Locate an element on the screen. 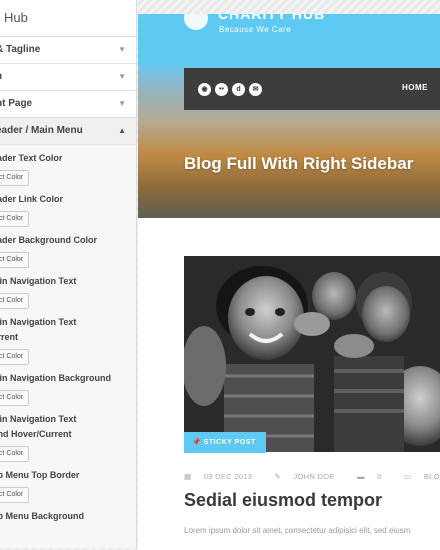 This screenshot has height=550, width=440. control-label: eader Link Color is located at coordinates (32, 199).